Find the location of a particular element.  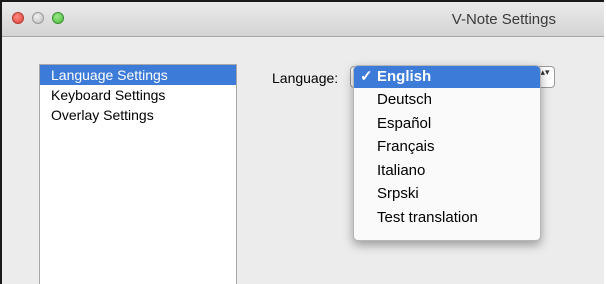

language-option-srpski: Srpski is located at coordinates (447, 194).